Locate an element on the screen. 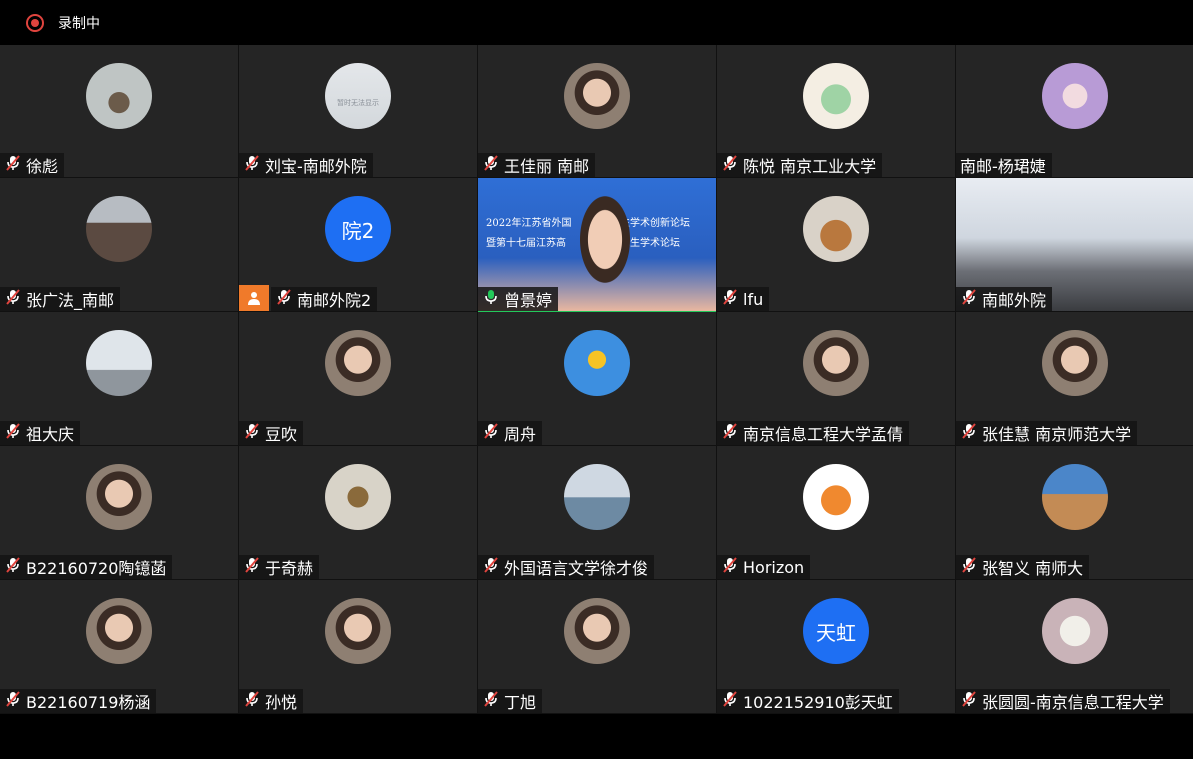  participant-tile: 徐彪 is located at coordinates (119, 111).